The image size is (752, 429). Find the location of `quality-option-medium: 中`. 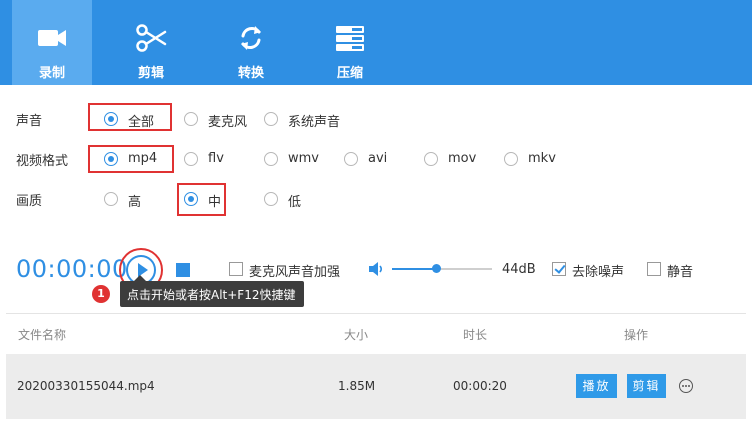

quality-option-medium: 中 is located at coordinates (204, 199).